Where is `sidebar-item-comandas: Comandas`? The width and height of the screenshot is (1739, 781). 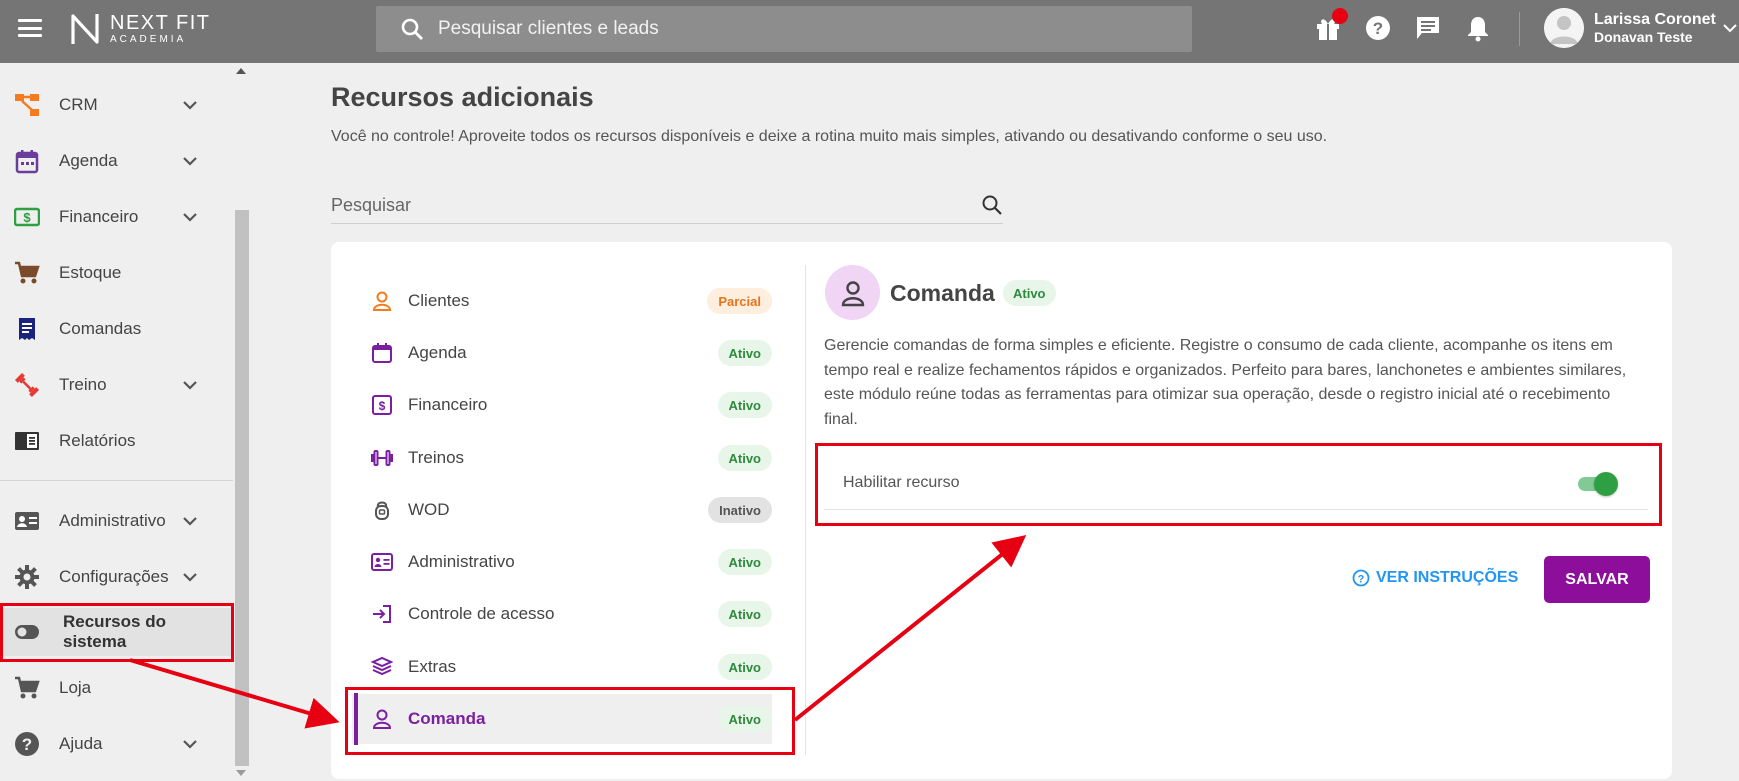
sidebar-item-comandas: Comandas is located at coordinates (116, 329).